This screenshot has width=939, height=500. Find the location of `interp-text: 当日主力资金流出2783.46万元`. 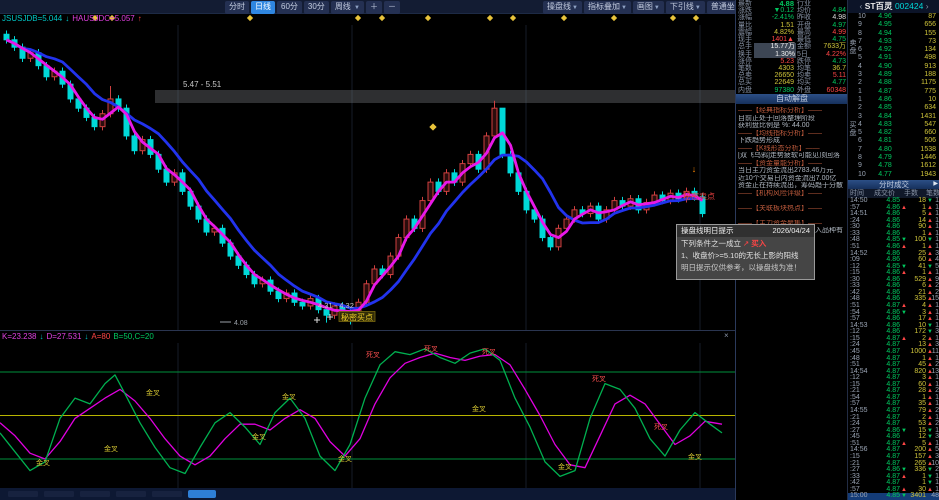

interp-text: 当日主力资金流出2783.46万元 is located at coordinates (786, 170).